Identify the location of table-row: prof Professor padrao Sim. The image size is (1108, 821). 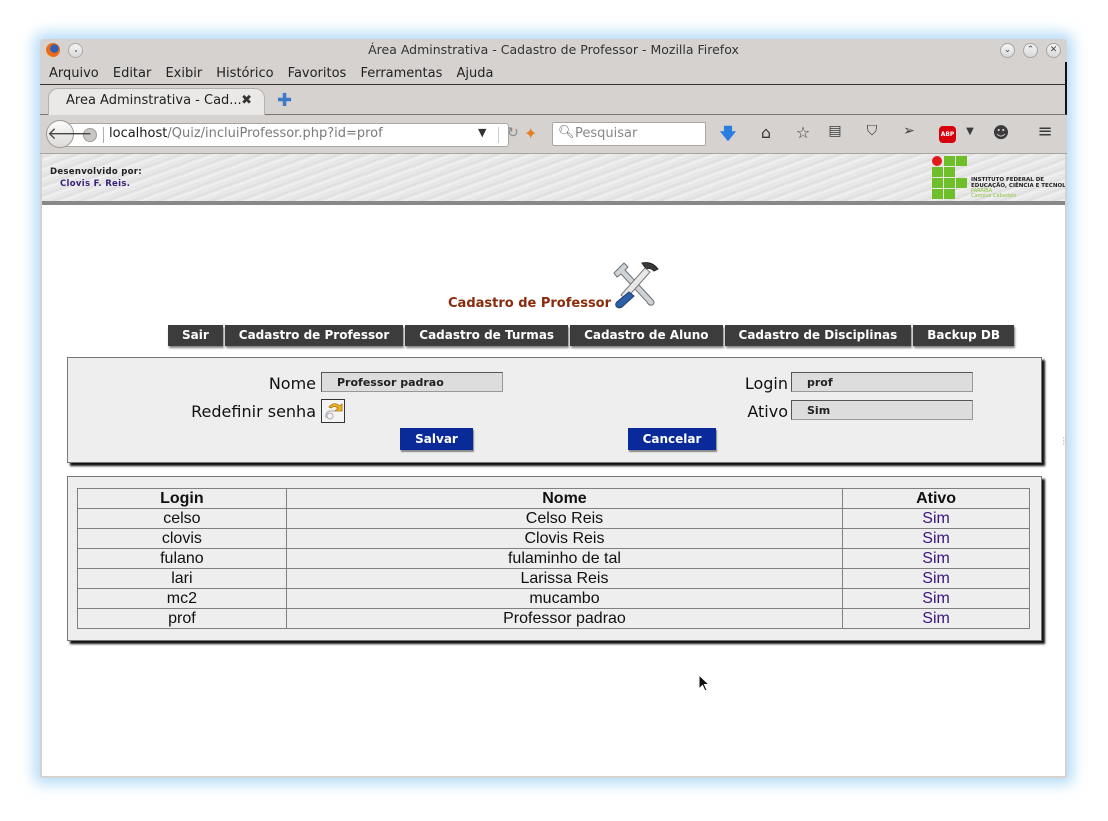
(553, 618).